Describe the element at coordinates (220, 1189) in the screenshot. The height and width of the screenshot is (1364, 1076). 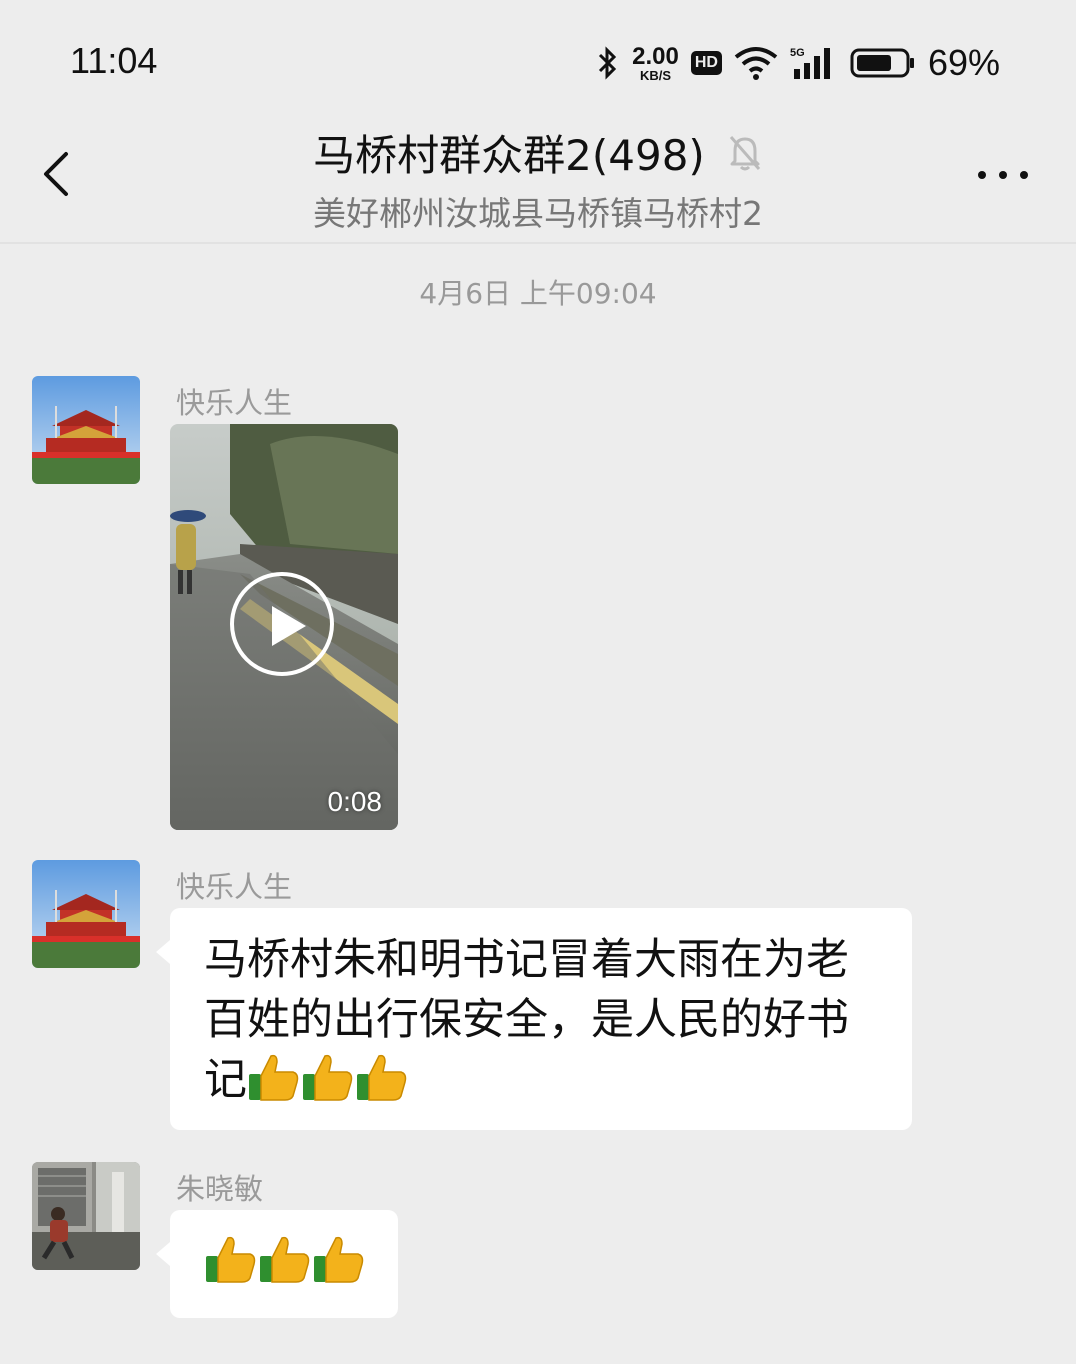
I see `sender-name: 朱晓敏` at that location.